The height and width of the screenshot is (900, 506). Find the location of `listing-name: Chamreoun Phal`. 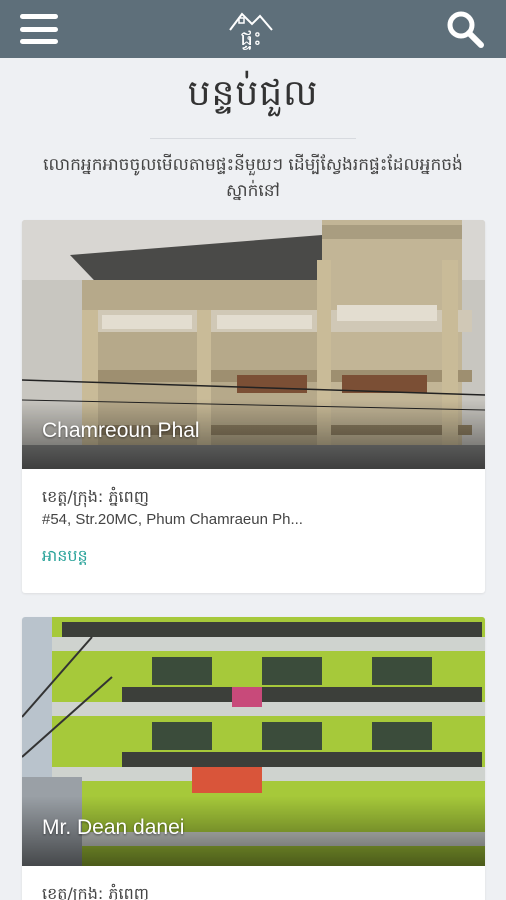

listing-name: Chamreoun Phal is located at coordinates (121, 431).